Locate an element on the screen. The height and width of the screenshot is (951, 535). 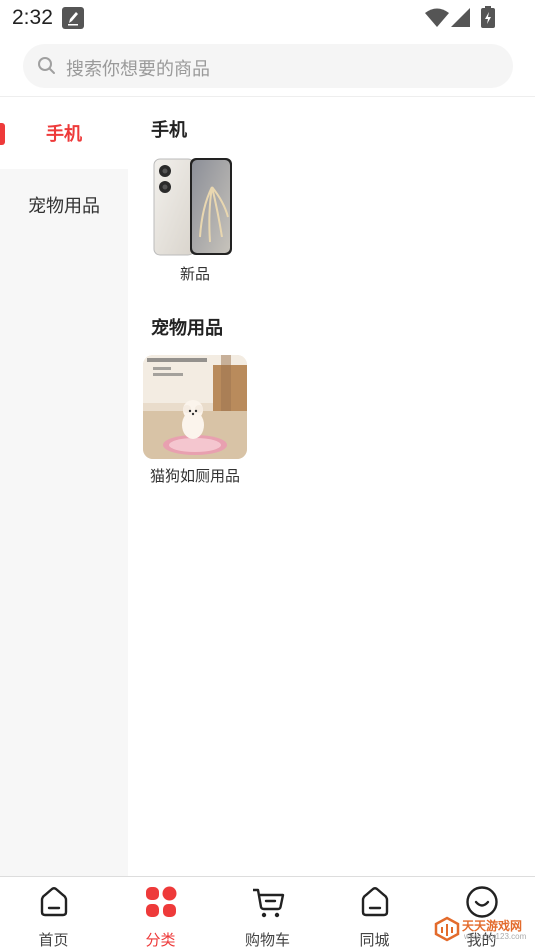
status-time: 2:32 is located at coordinates (32, 17).